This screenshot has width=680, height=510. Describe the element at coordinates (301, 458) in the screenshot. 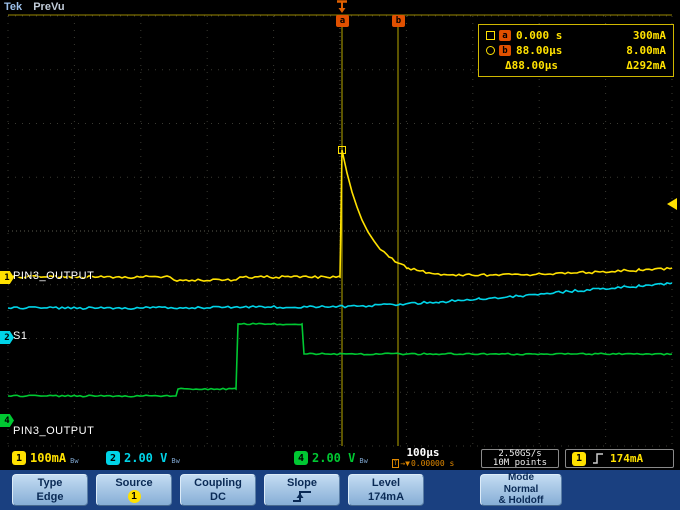

I see `ch4-badge: 4` at that location.